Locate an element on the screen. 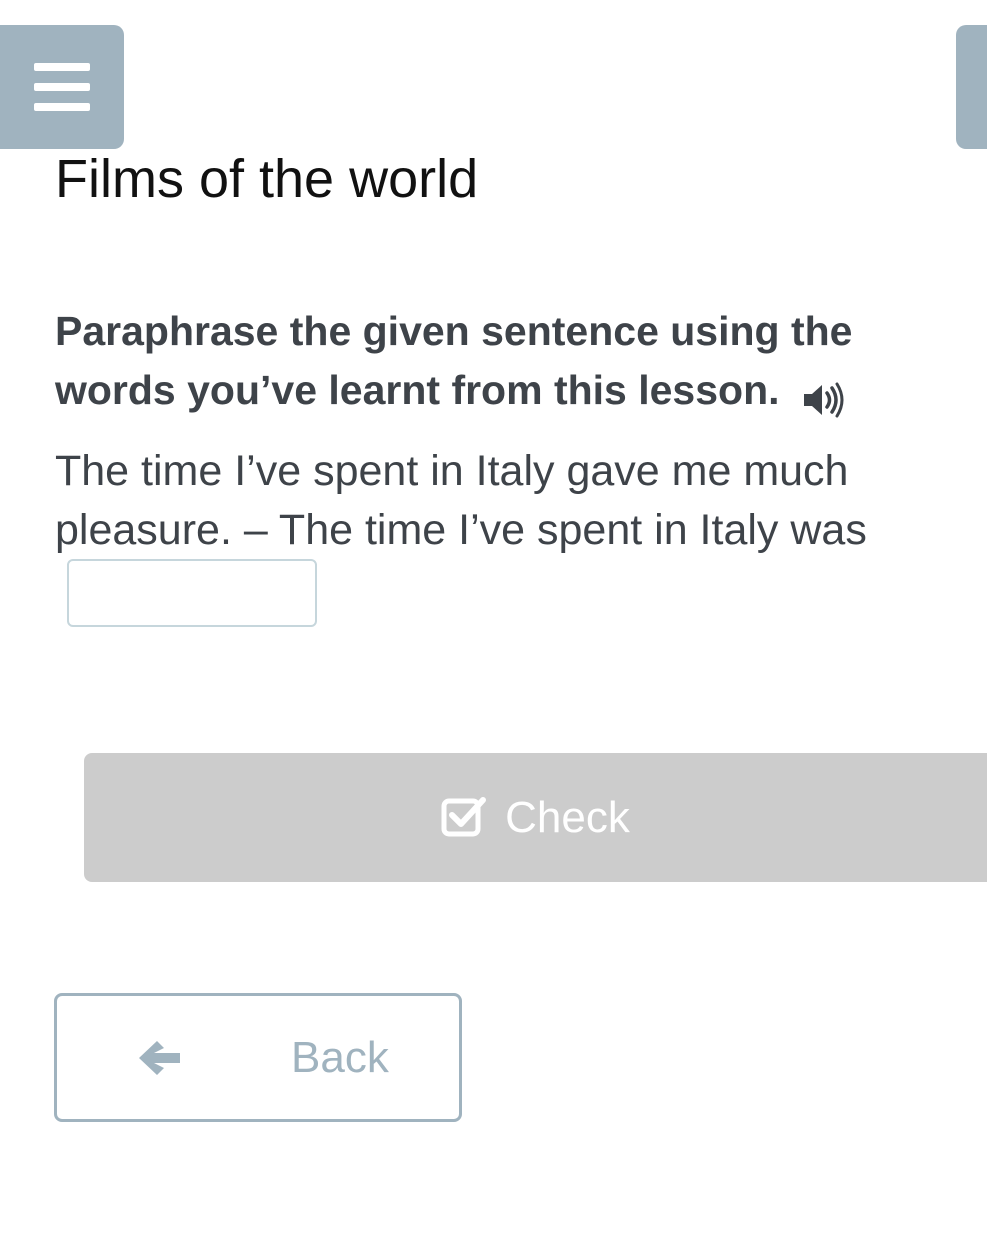 Image resolution: width=987 pixels, height=1244 pixels. check-button: Check is located at coordinates (535, 817).